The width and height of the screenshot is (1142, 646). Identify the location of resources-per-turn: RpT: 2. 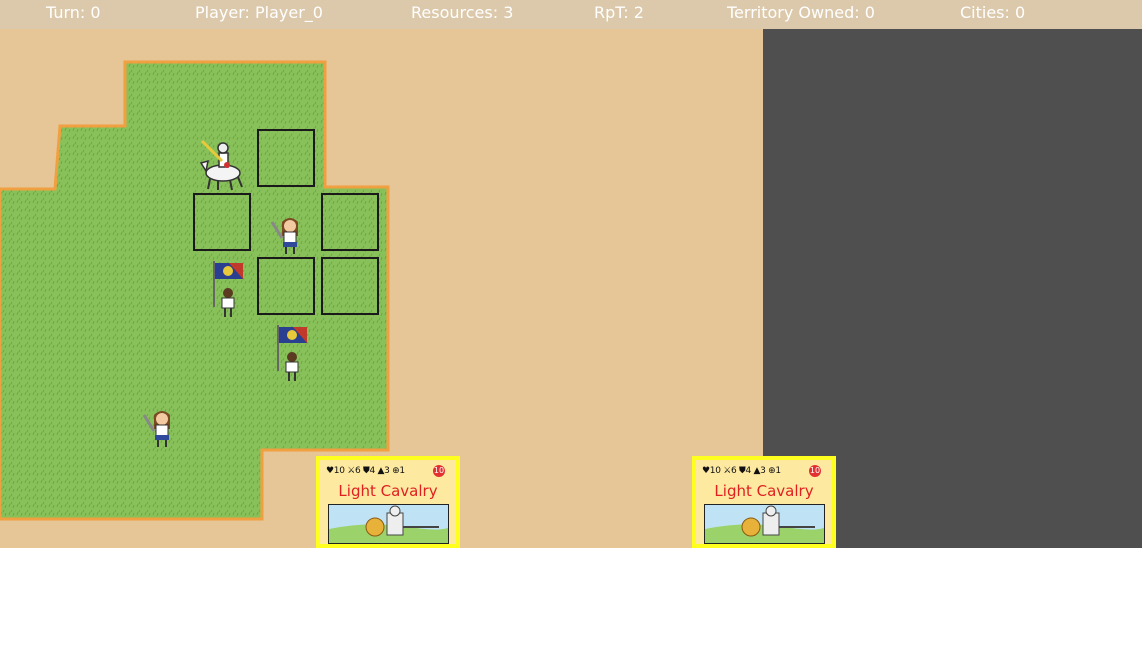
(619, 12).